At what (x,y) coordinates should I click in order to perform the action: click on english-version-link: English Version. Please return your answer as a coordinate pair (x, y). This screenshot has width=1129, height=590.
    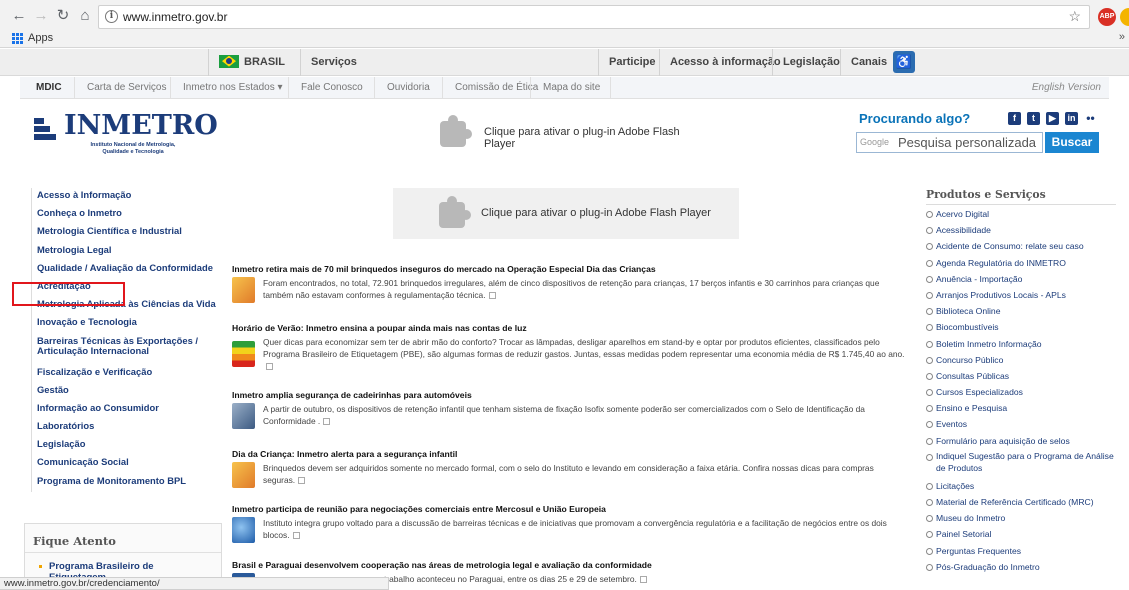
    Looking at the image, I should click on (1066, 88).